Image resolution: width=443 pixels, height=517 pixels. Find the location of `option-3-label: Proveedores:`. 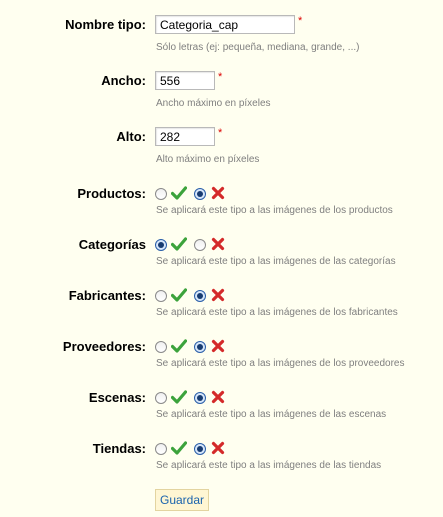

option-3-label: Proveedores: is located at coordinates (104, 346).